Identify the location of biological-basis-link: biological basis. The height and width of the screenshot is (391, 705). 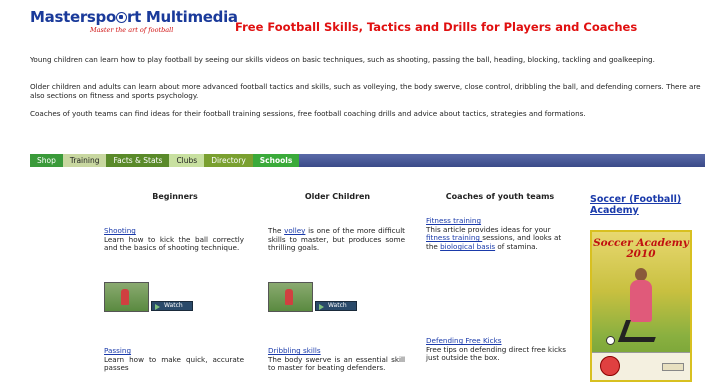
(467, 246).